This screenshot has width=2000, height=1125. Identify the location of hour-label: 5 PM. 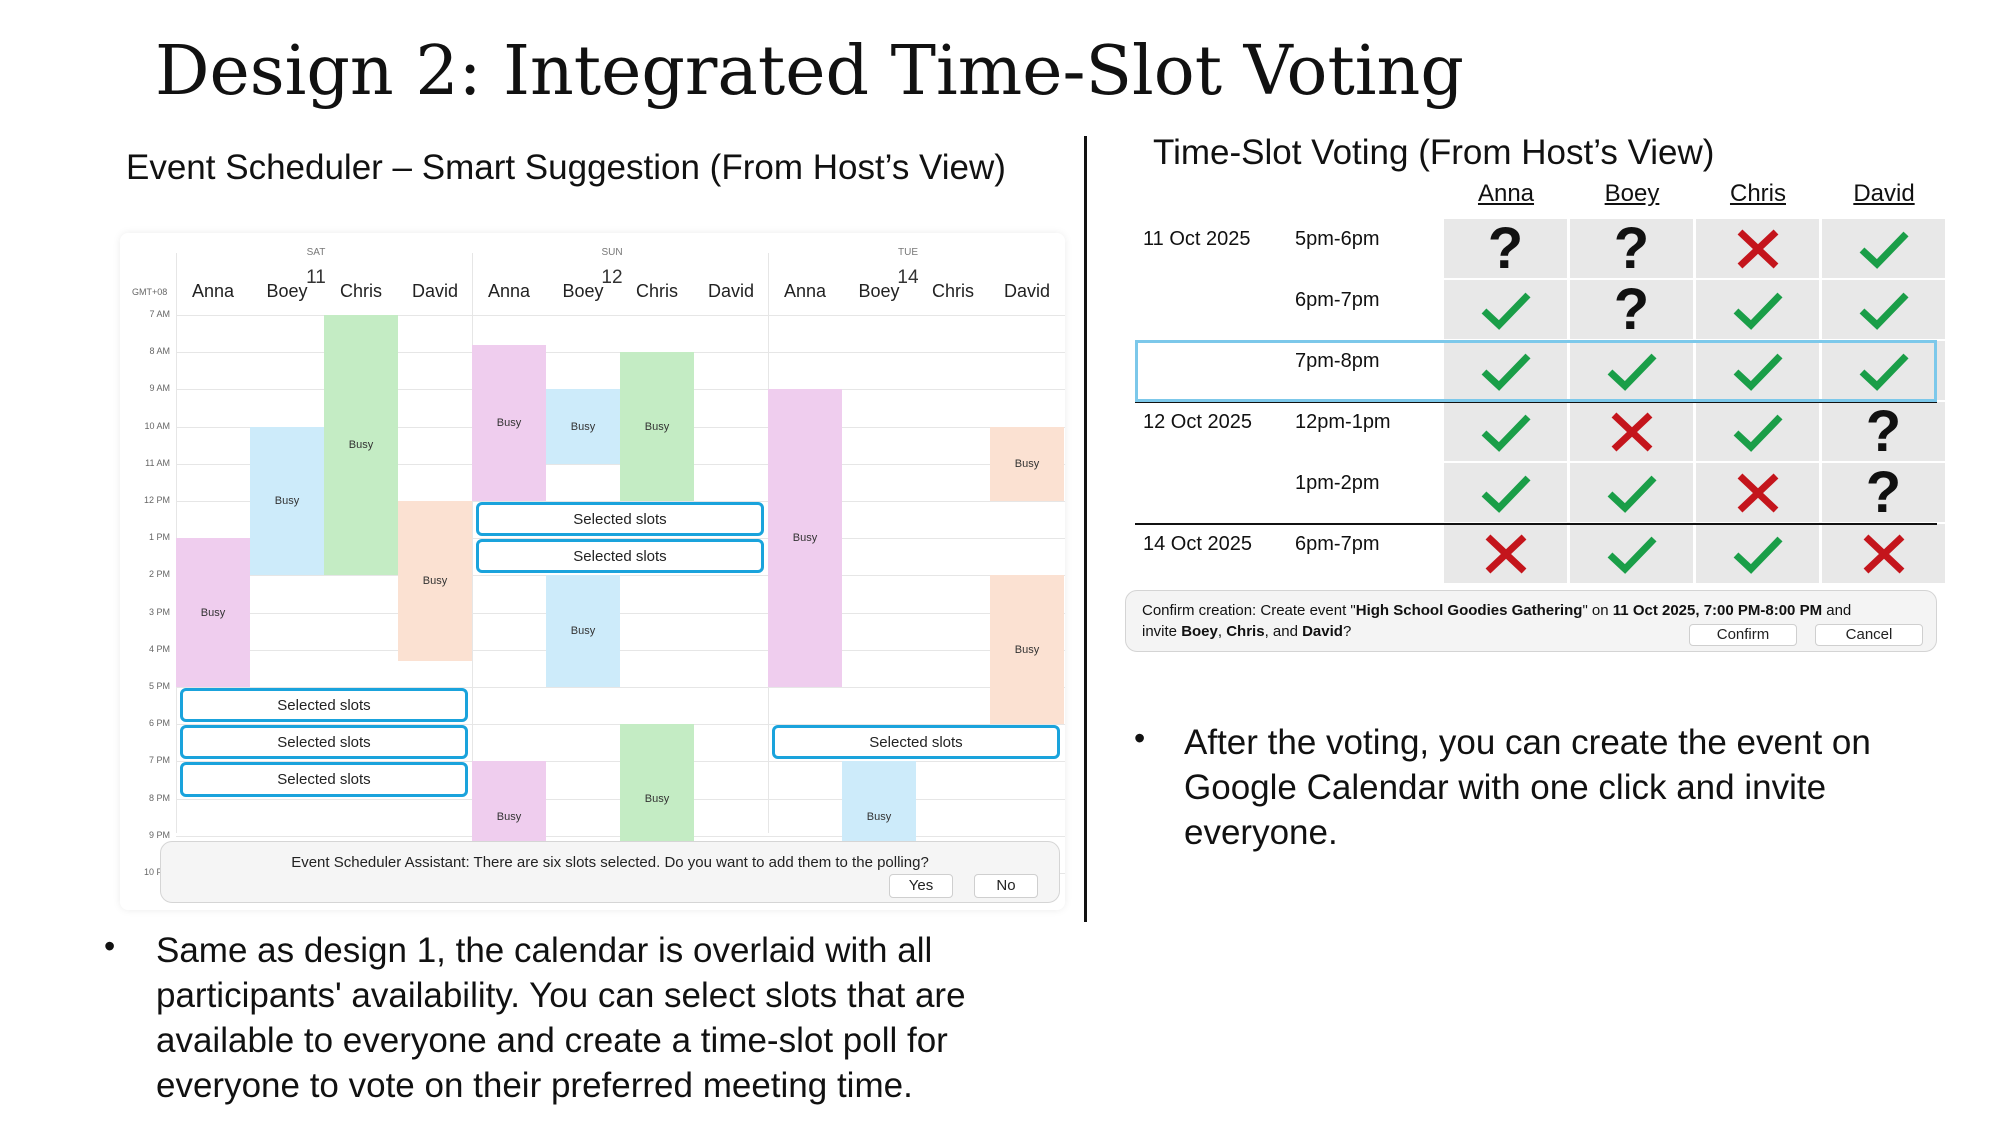
(159, 686).